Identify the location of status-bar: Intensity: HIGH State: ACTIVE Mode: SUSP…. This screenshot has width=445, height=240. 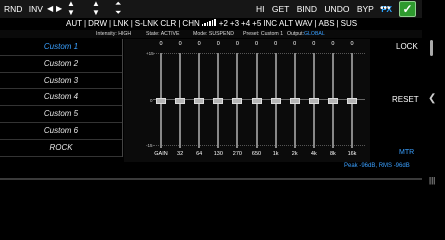
(222, 34).